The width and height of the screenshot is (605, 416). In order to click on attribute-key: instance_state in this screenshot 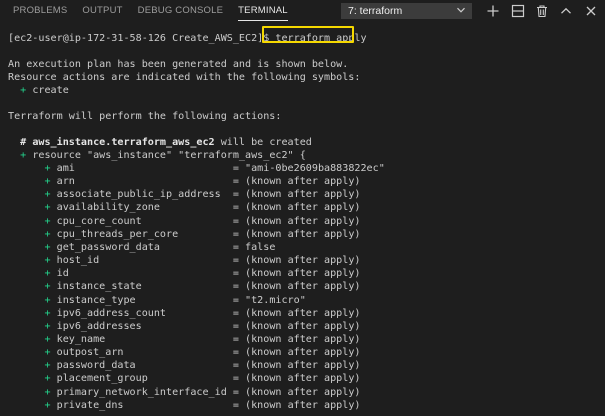, I will do `click(96, 287)`.